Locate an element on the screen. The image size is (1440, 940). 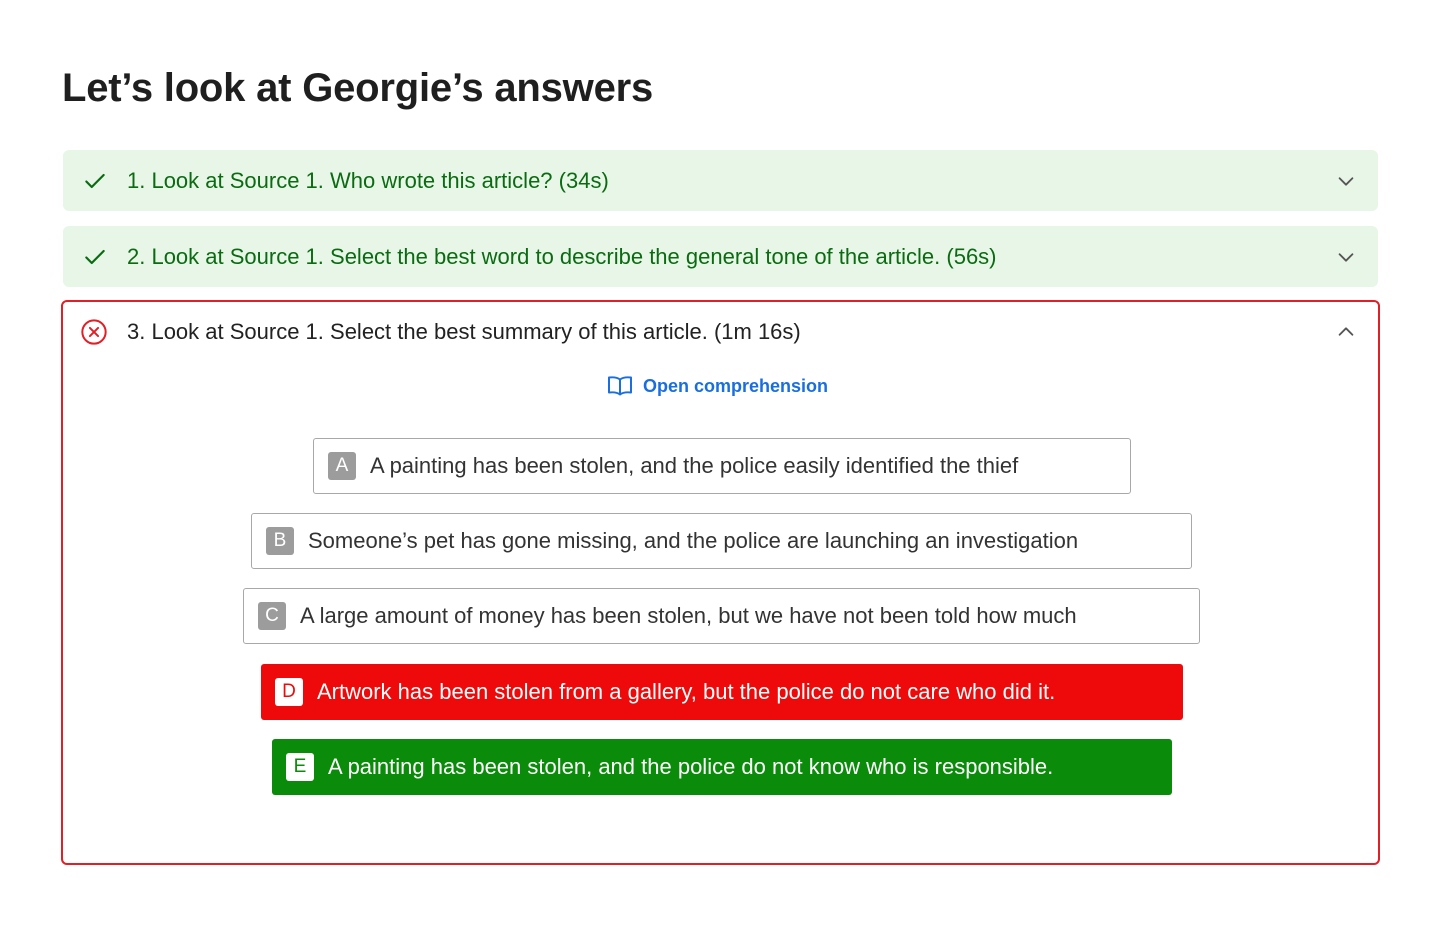
option-letter: E is located at coordinates (300, 767).